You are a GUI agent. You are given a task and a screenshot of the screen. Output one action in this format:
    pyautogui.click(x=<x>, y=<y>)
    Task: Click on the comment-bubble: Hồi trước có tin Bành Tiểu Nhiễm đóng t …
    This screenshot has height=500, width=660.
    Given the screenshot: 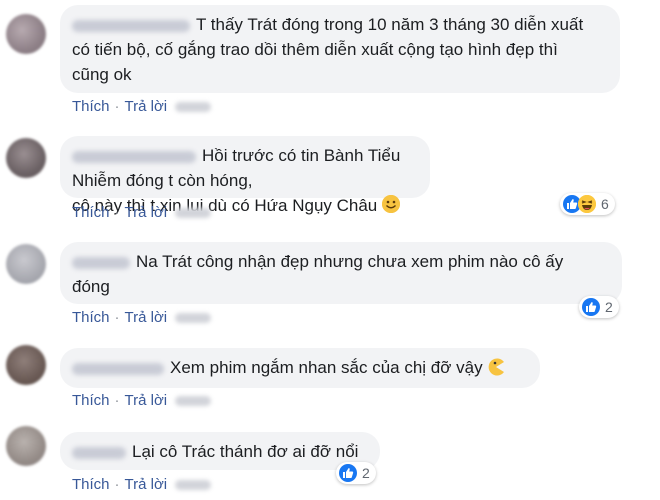 What is the action you would take?
    pyautogui.click(x=245, y=175)
    